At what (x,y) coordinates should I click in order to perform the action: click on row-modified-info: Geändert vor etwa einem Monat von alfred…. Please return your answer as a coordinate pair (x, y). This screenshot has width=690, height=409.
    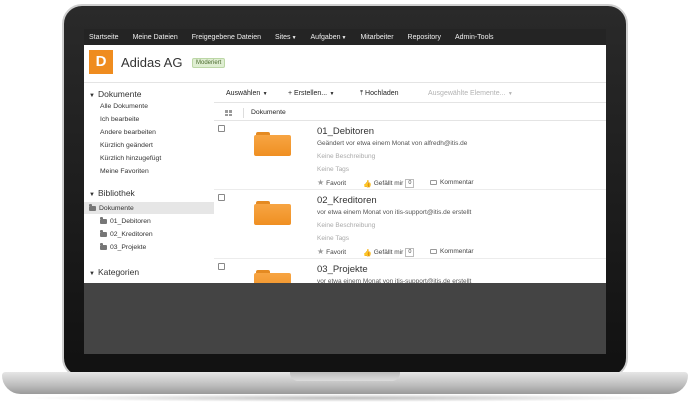
    Looking at the image, I should click on (392, 143).